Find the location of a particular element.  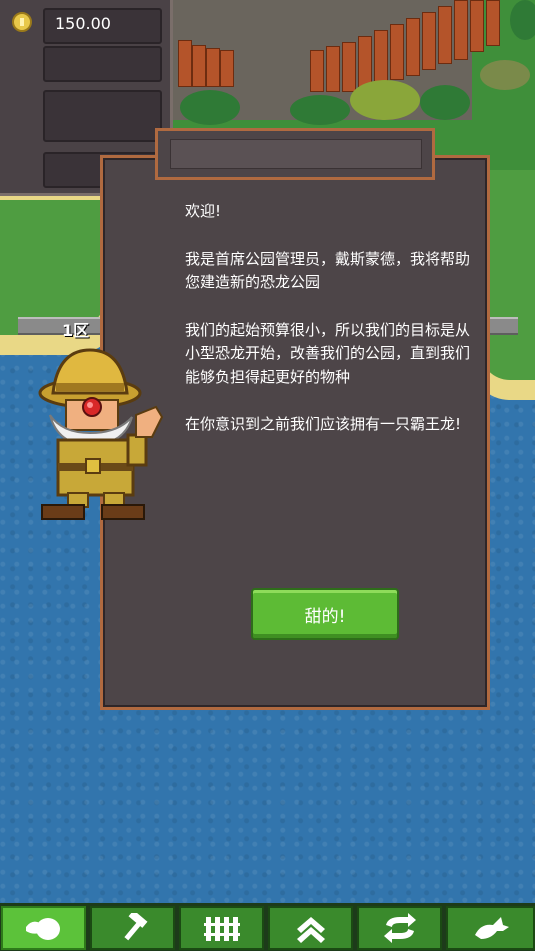

upgrade-tab-button is located at coordinates (310, 928).